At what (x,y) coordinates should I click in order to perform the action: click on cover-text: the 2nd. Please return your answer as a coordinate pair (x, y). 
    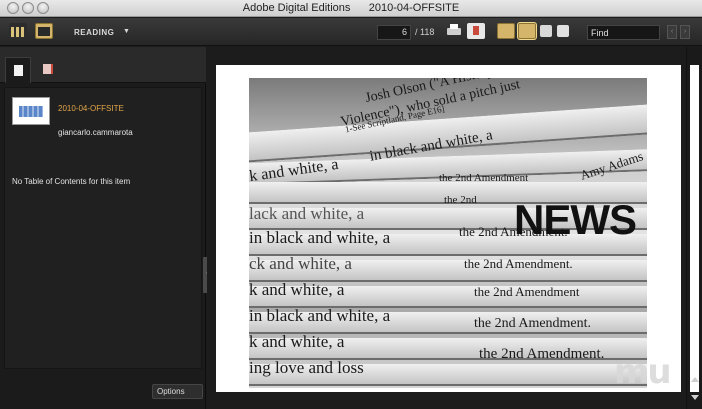
    Looking at the image, I should click on (460, 200).